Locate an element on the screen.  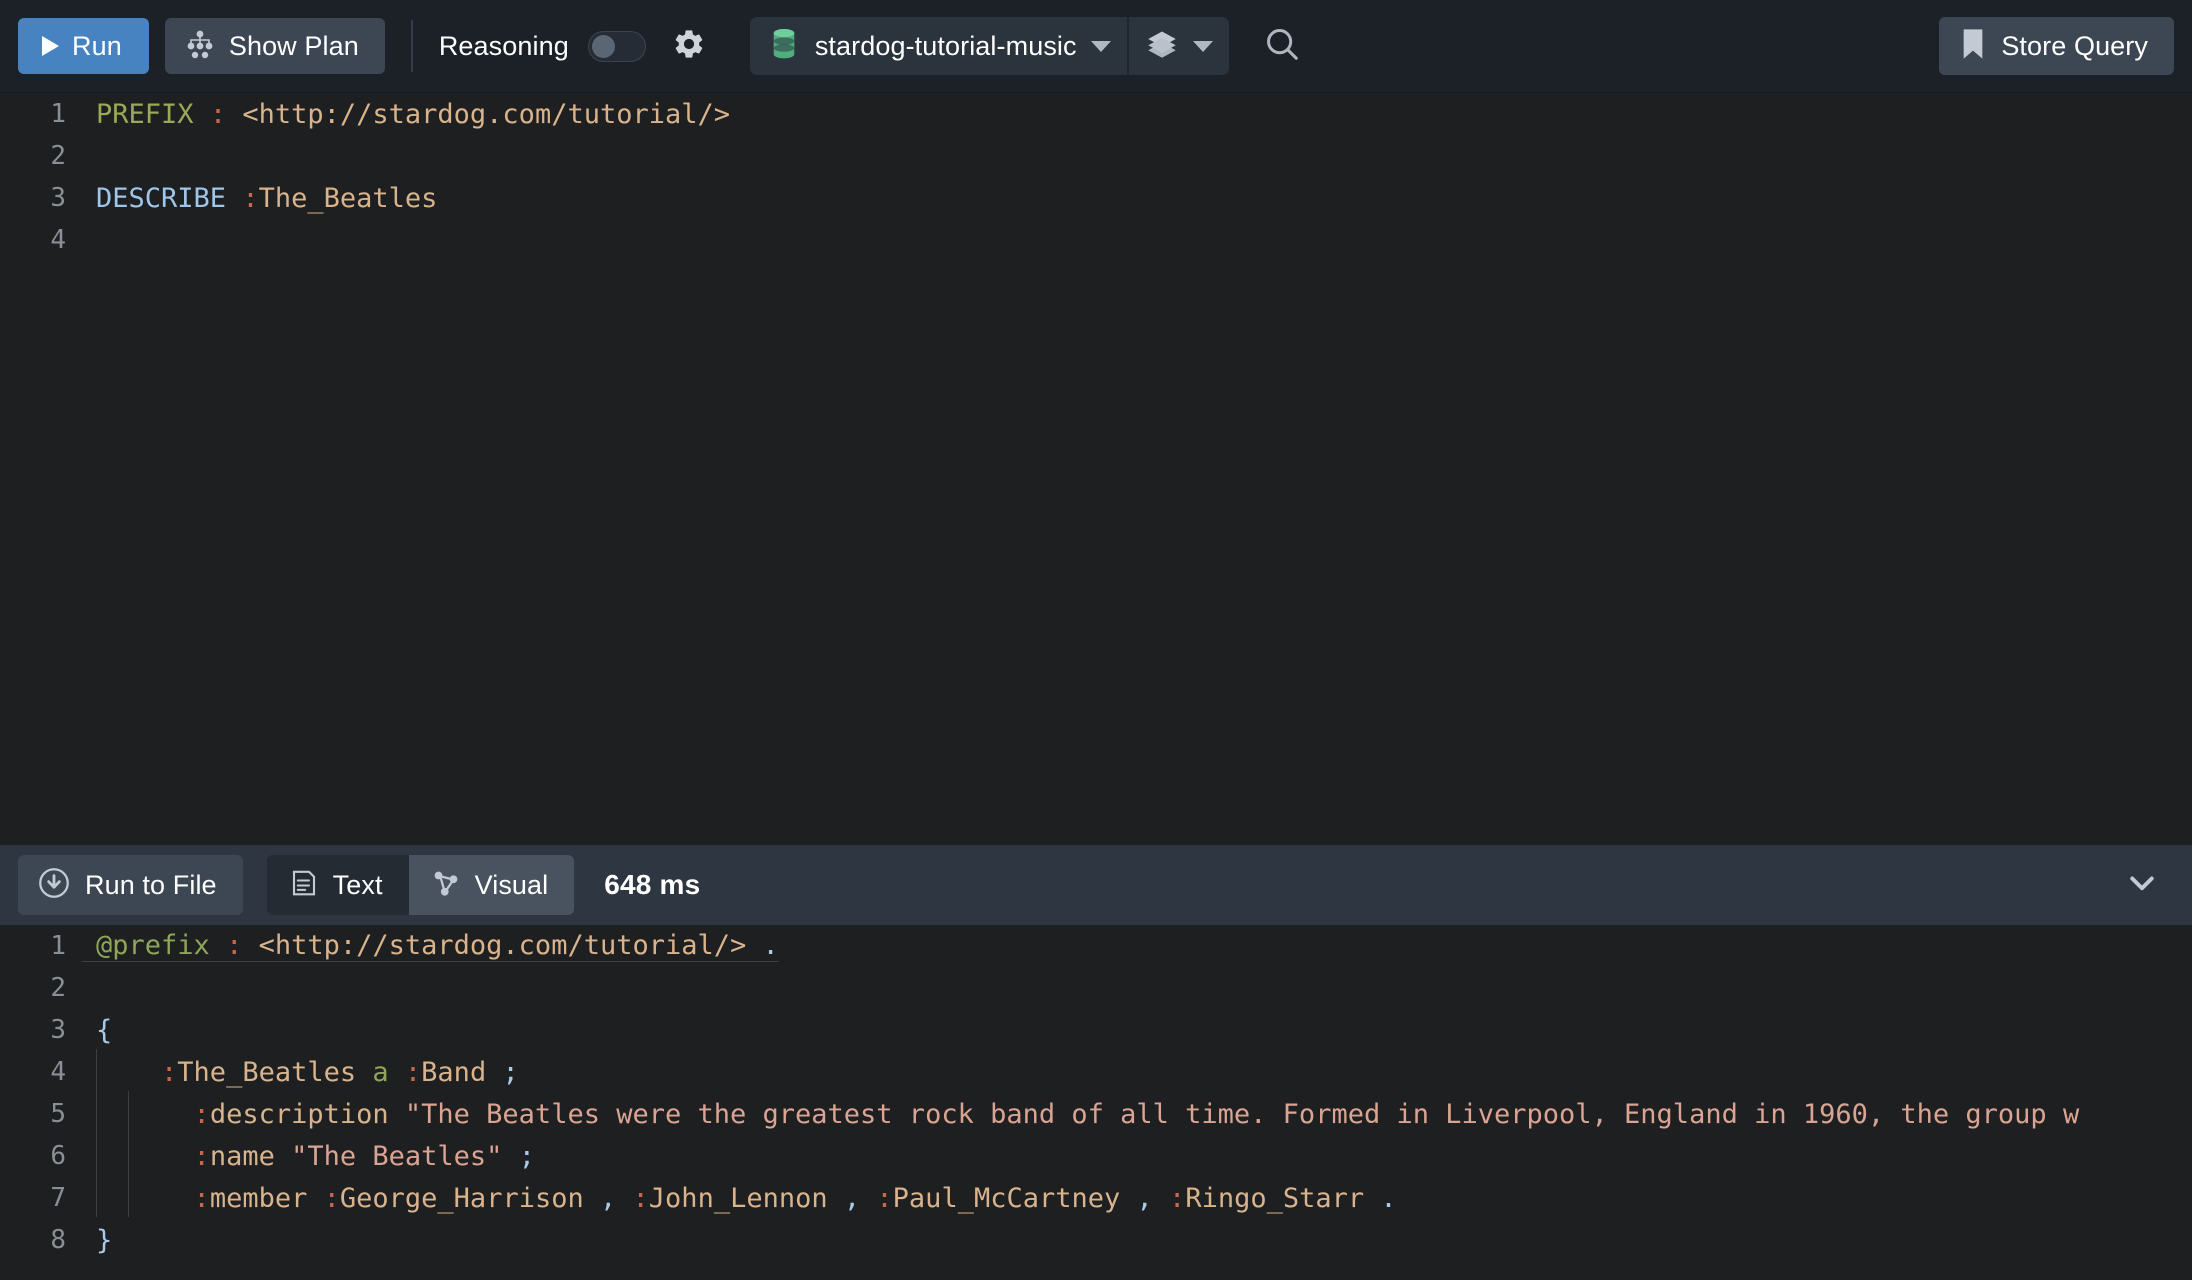
code-token: description is located at coordinates (299, 1114).